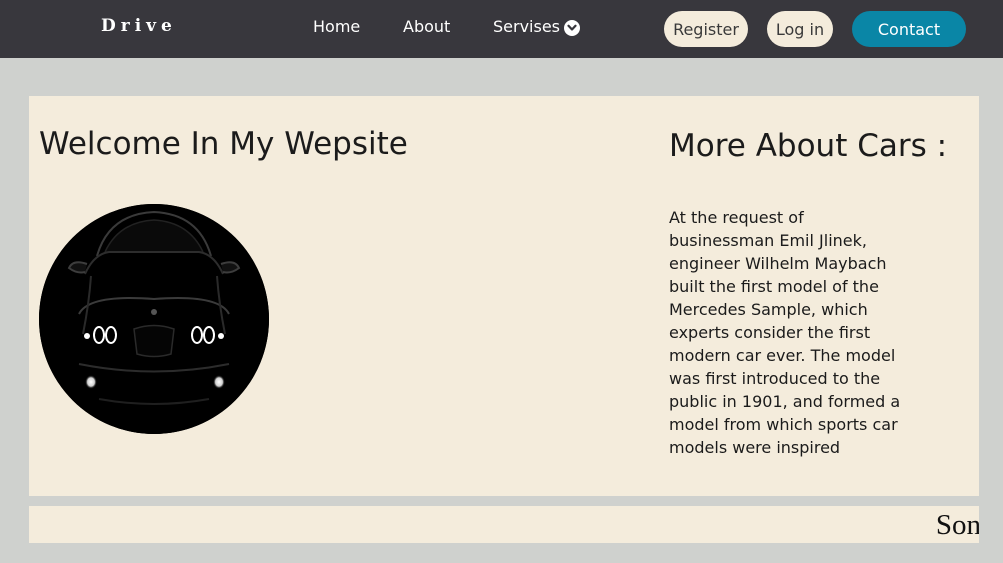 Image resolution: width=1003 pixels, height=563 pixels. What do you see at coordinates (526, 26) in the screenshot?
I see `nav-link-servises: Servises` at bounding box center [526, 26].